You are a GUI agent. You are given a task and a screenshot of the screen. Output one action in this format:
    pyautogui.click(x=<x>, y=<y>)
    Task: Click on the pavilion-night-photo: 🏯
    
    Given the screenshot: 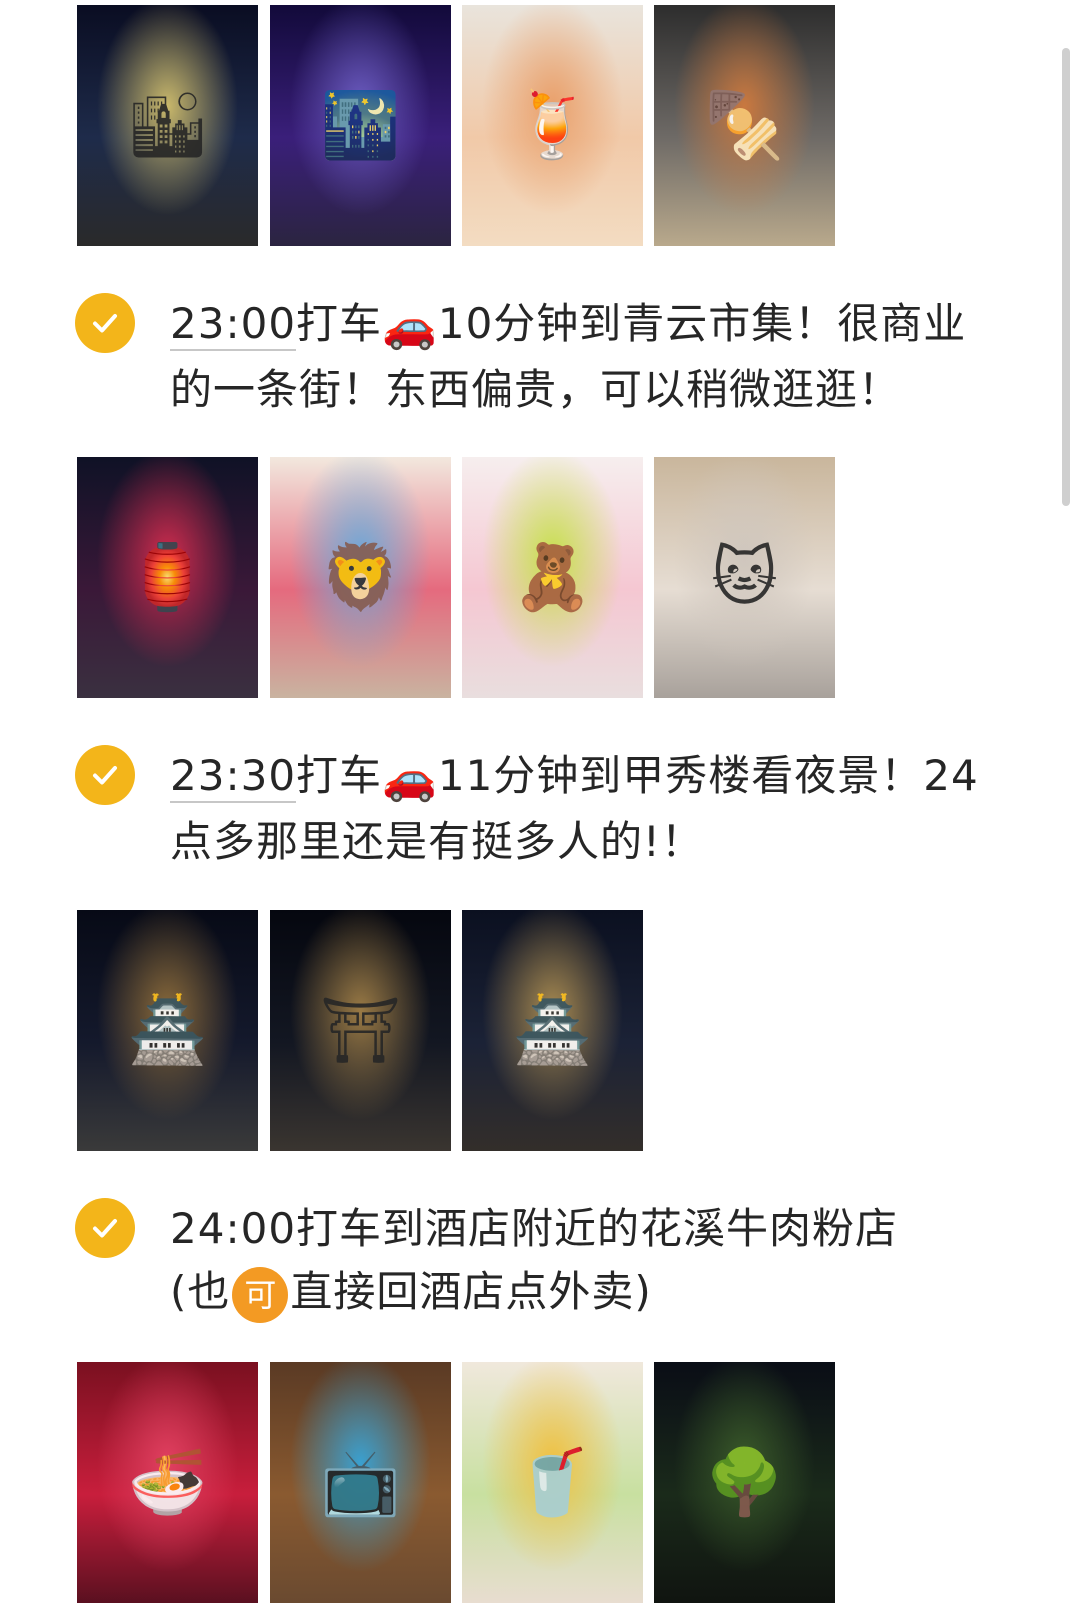 What is the action you would take?
    pyautogui.click(x=552, y=1030)
    